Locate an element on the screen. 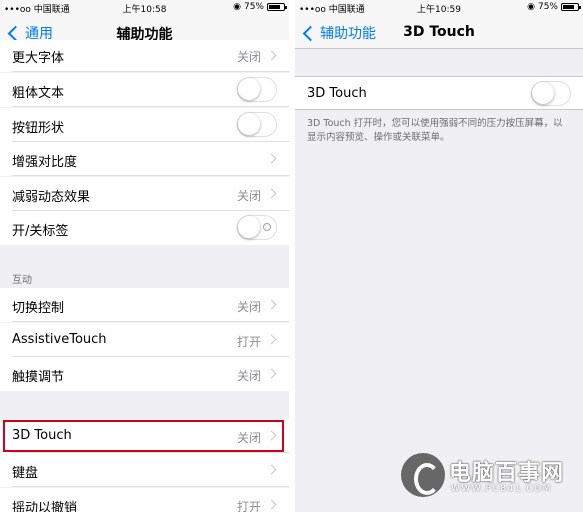  row-assistivetouch: AssistiveTouch 打开 is located at coordinates (144, 340).